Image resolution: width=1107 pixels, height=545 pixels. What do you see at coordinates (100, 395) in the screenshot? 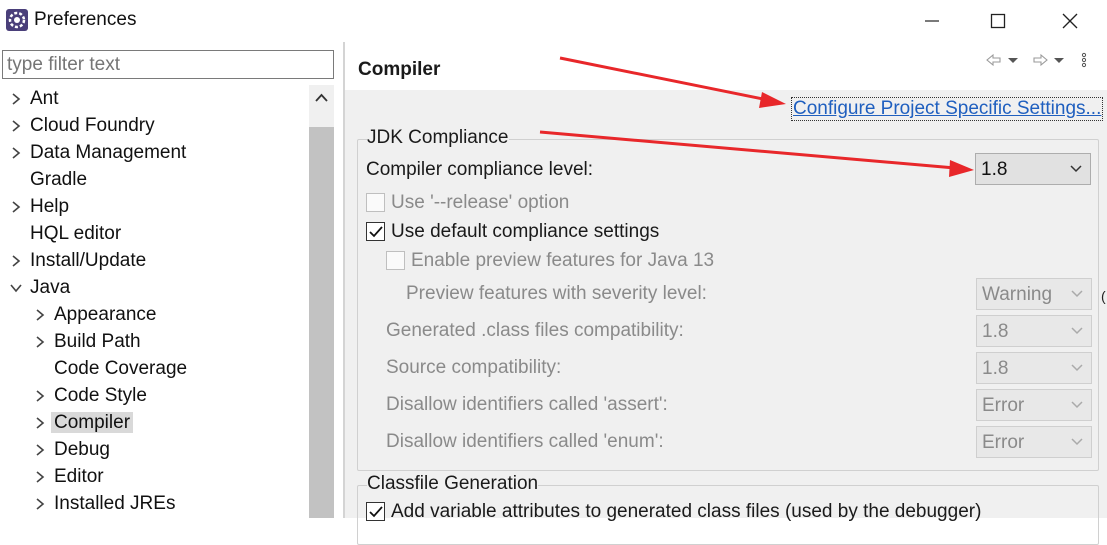
I see `tree-item-label: Code Style` at bounding box center [100, 395].